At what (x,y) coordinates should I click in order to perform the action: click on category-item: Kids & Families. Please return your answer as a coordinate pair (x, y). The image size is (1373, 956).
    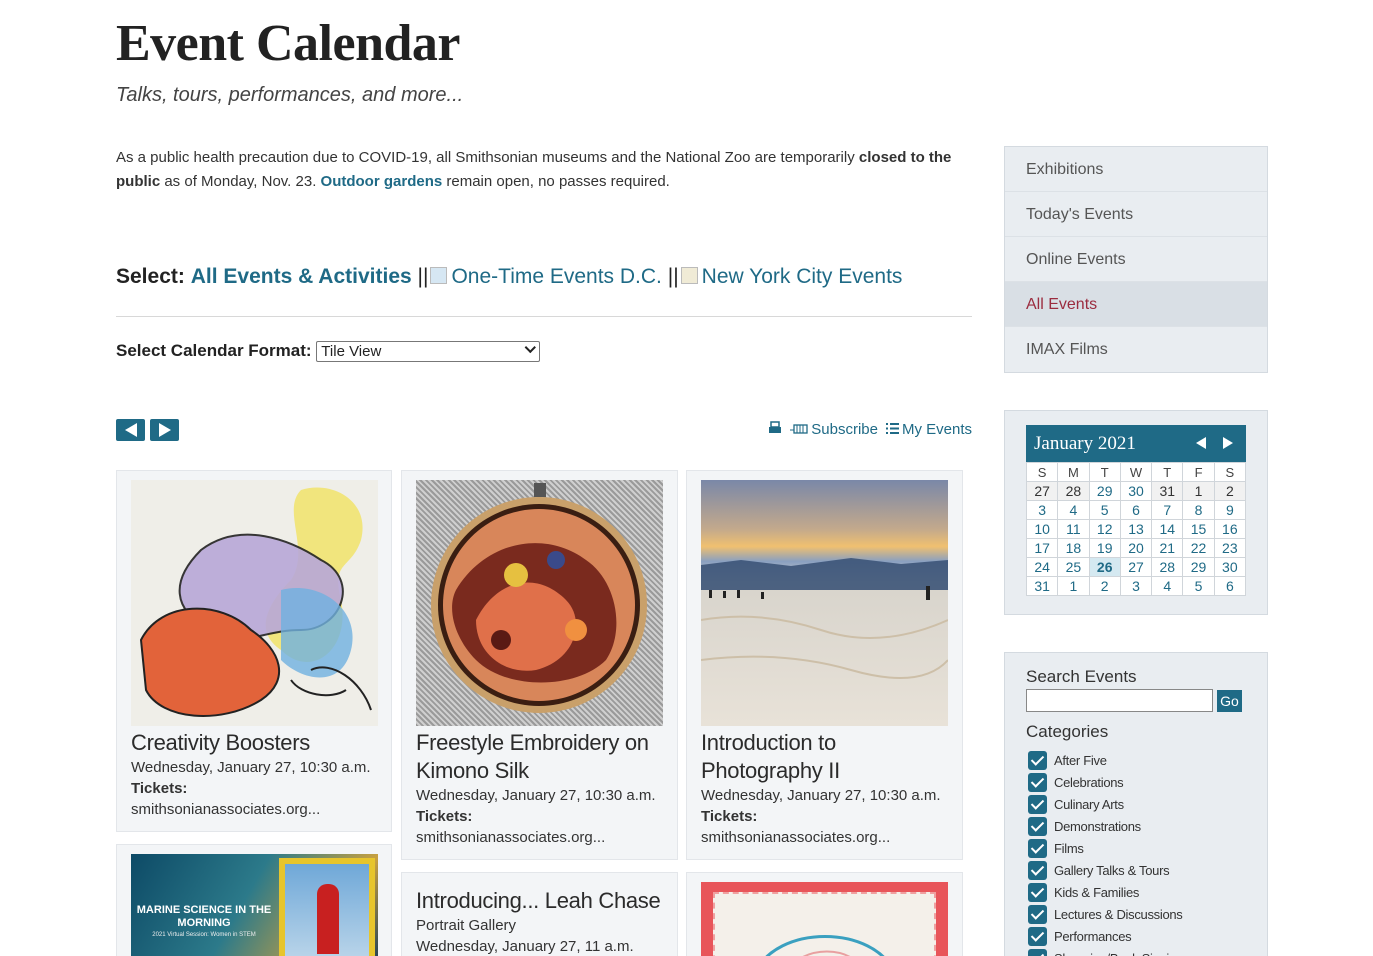
    Looking at the image, I should click on (1105, 892).